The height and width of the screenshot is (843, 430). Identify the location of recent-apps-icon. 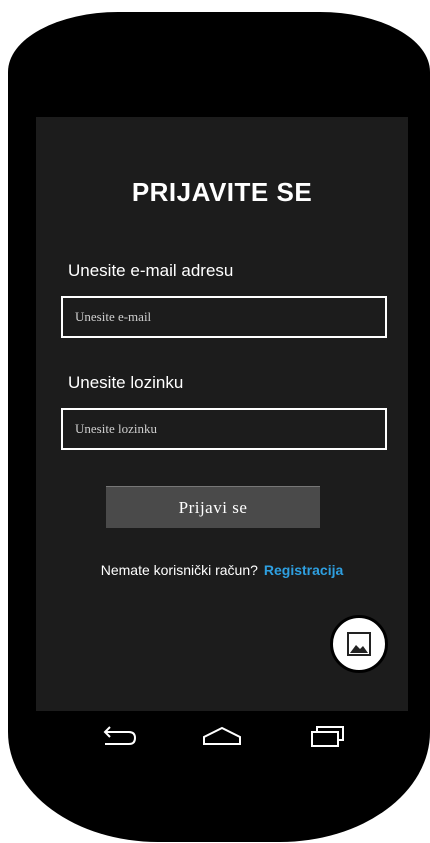
(327, 736).